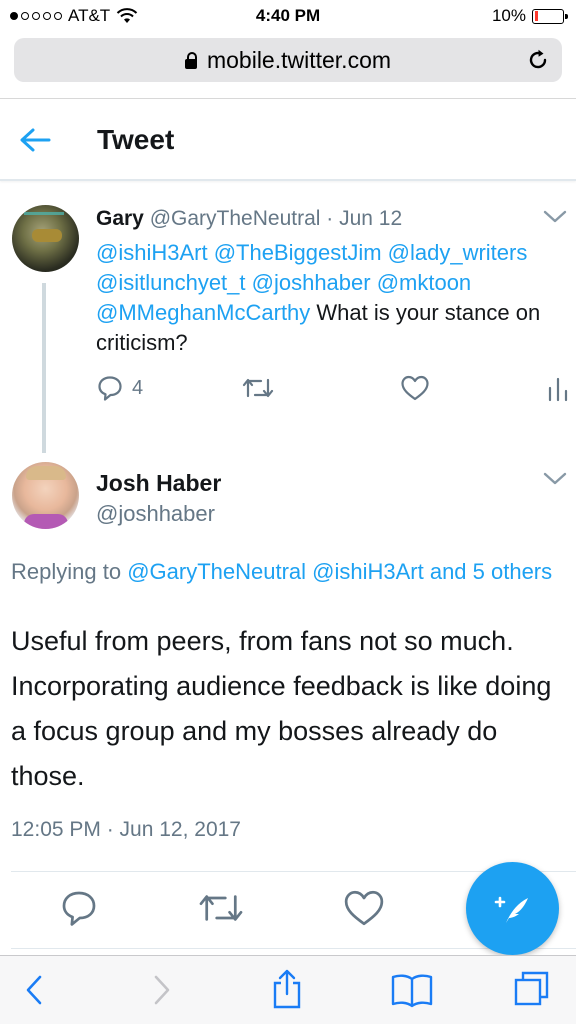  Describe the element at coordinates (288, 140) in the screenshot. I see `page-header: Tweet` at that location.